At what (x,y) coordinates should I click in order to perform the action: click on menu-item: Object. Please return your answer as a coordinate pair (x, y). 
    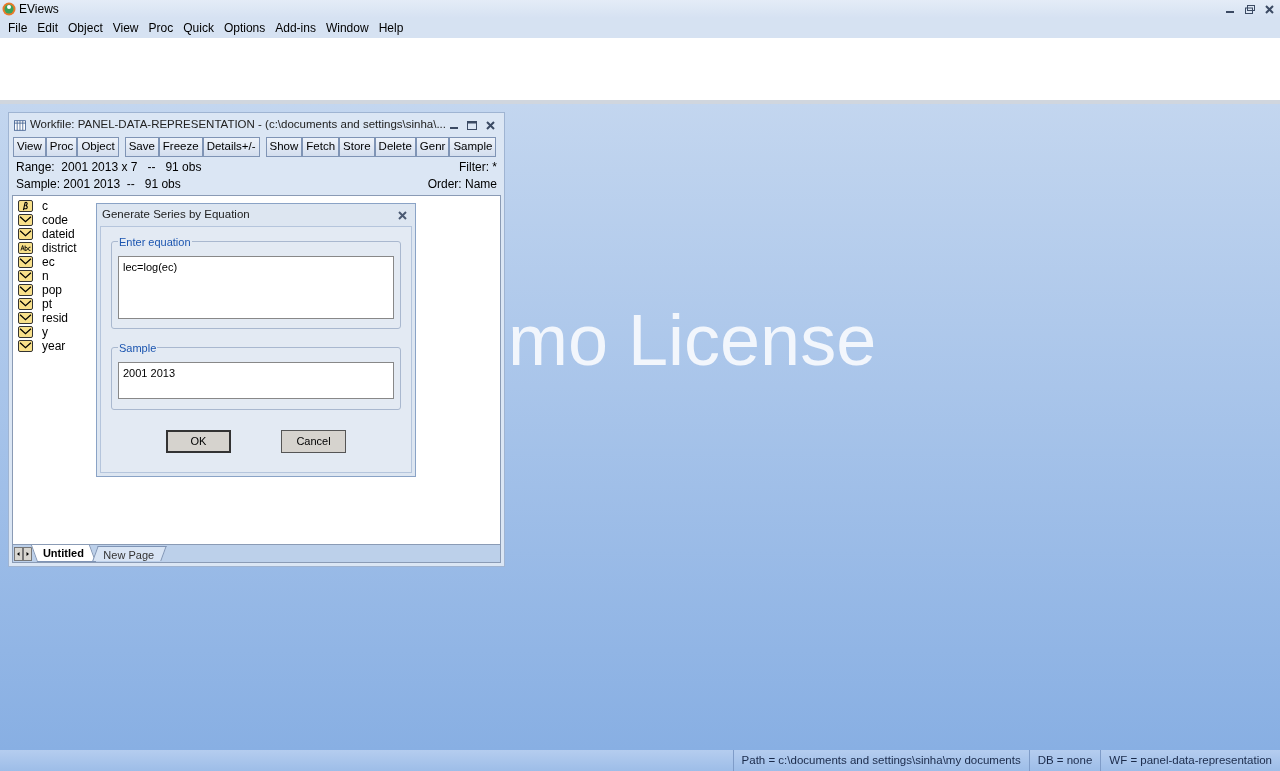
    Looking at the image, I should click on (85, 28).